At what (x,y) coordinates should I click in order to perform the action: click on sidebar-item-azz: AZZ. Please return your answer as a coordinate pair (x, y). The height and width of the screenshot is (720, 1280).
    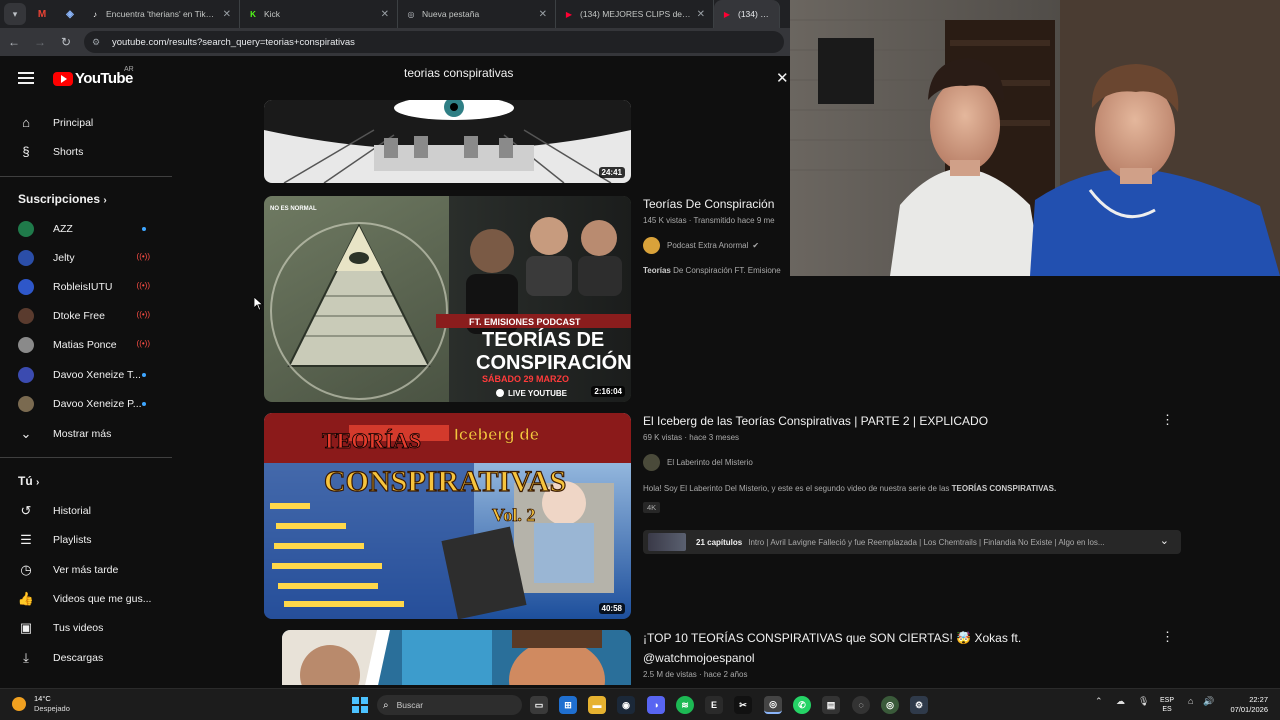
    Looking at the image, I should click on (86, 228).